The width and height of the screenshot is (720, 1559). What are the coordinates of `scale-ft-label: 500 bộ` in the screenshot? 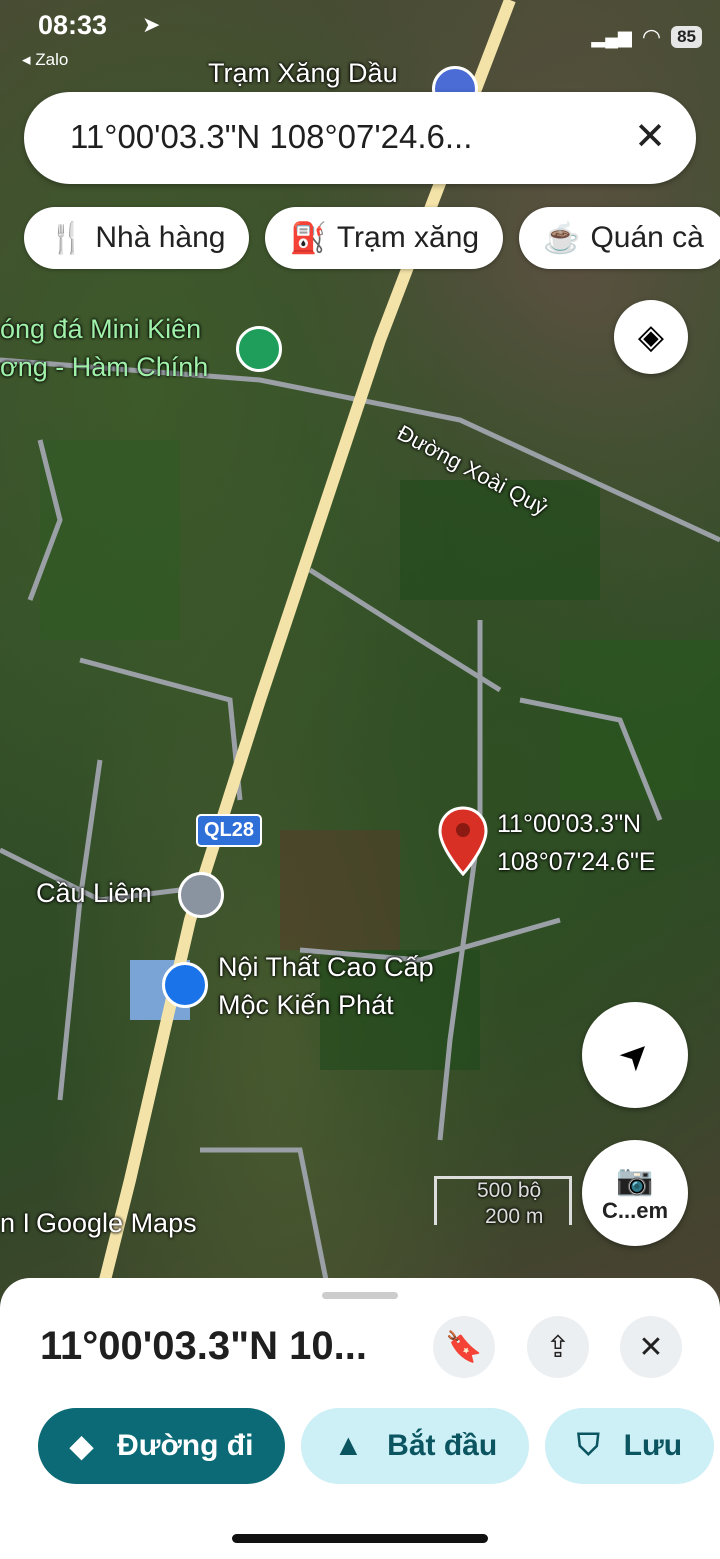 It's located at (509, 1190).